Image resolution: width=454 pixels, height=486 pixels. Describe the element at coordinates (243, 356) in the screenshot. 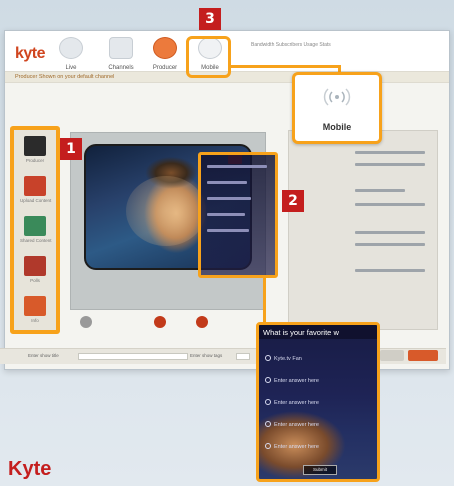

I see `show-tags-input` at that location.